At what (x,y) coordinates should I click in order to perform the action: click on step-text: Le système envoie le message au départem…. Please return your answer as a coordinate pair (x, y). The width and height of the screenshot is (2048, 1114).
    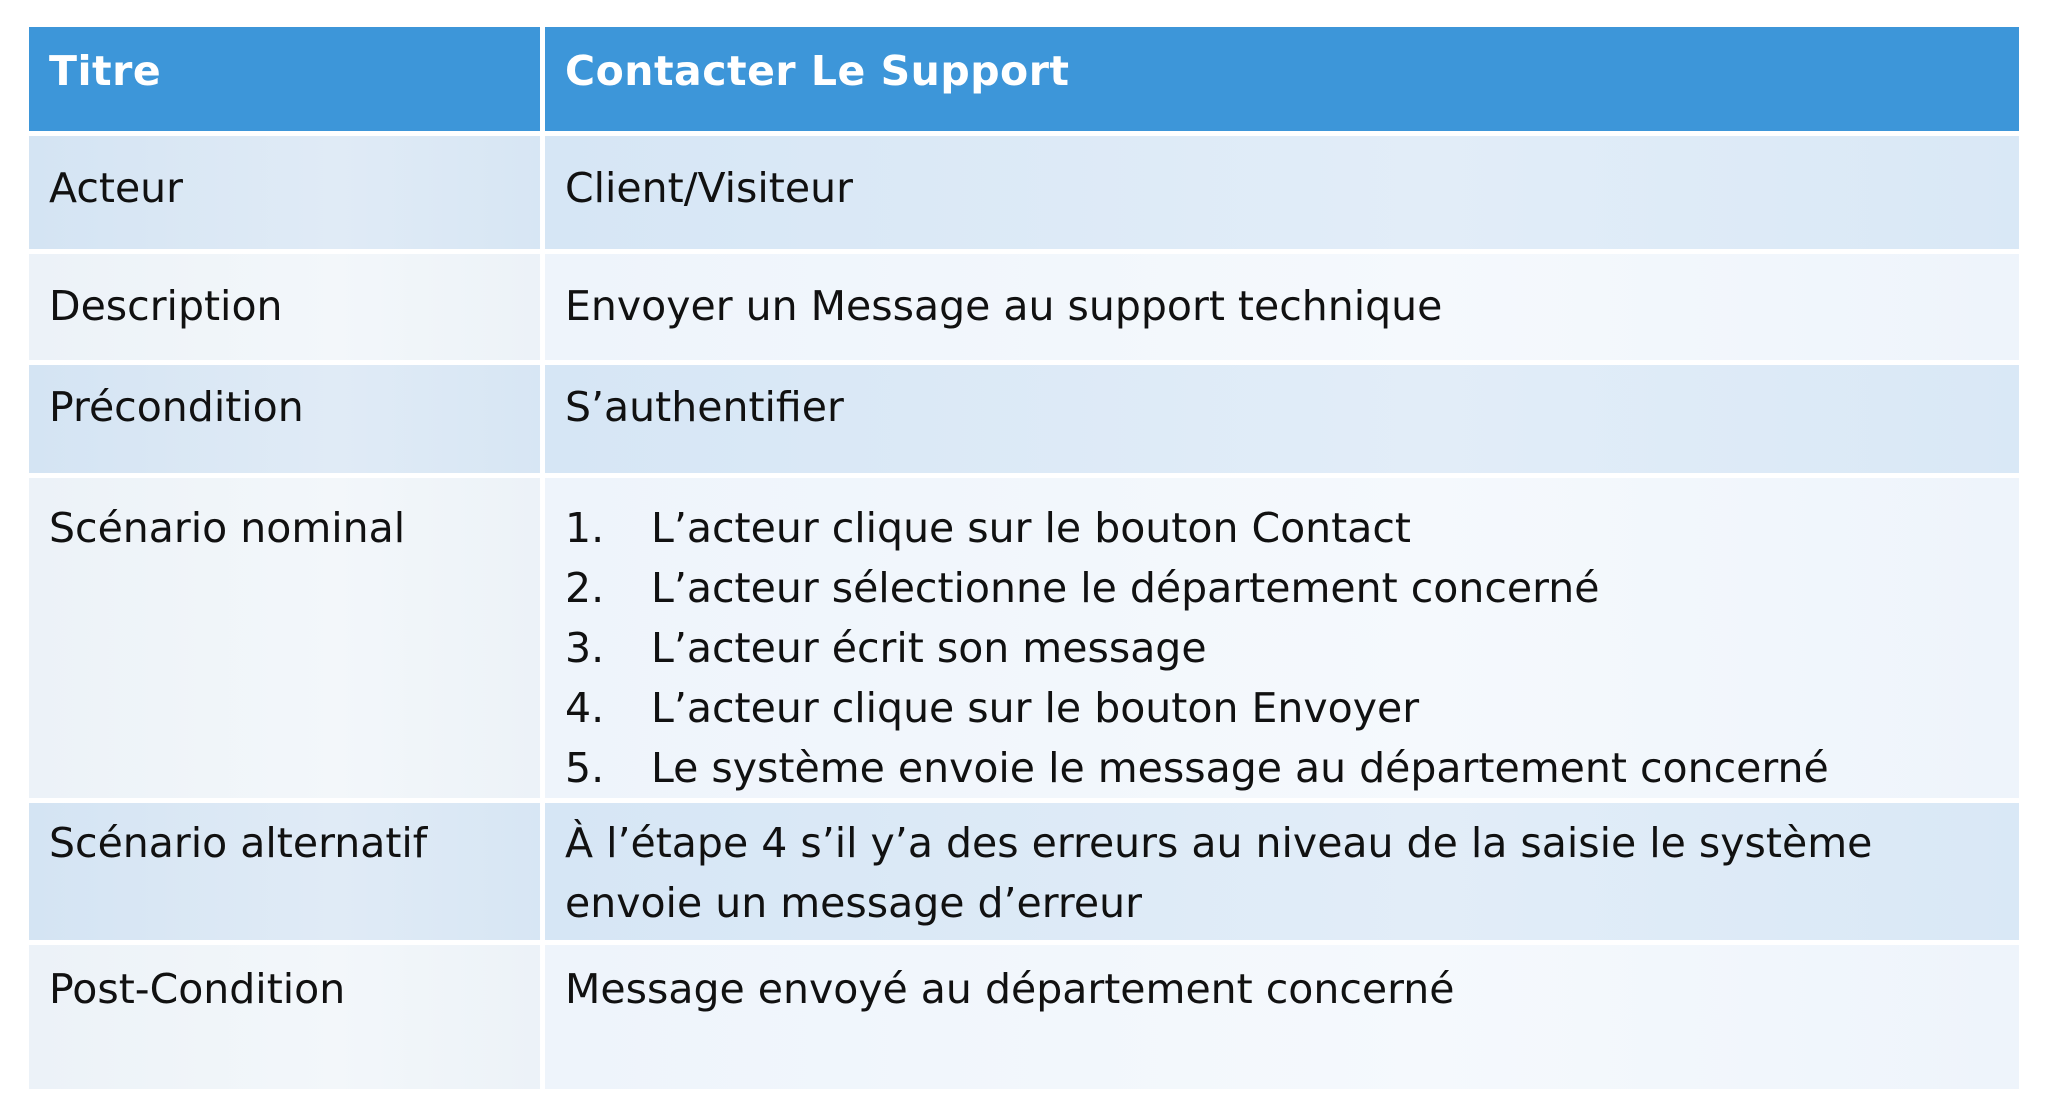
    Looking at the image, I should click on (1240, 768).